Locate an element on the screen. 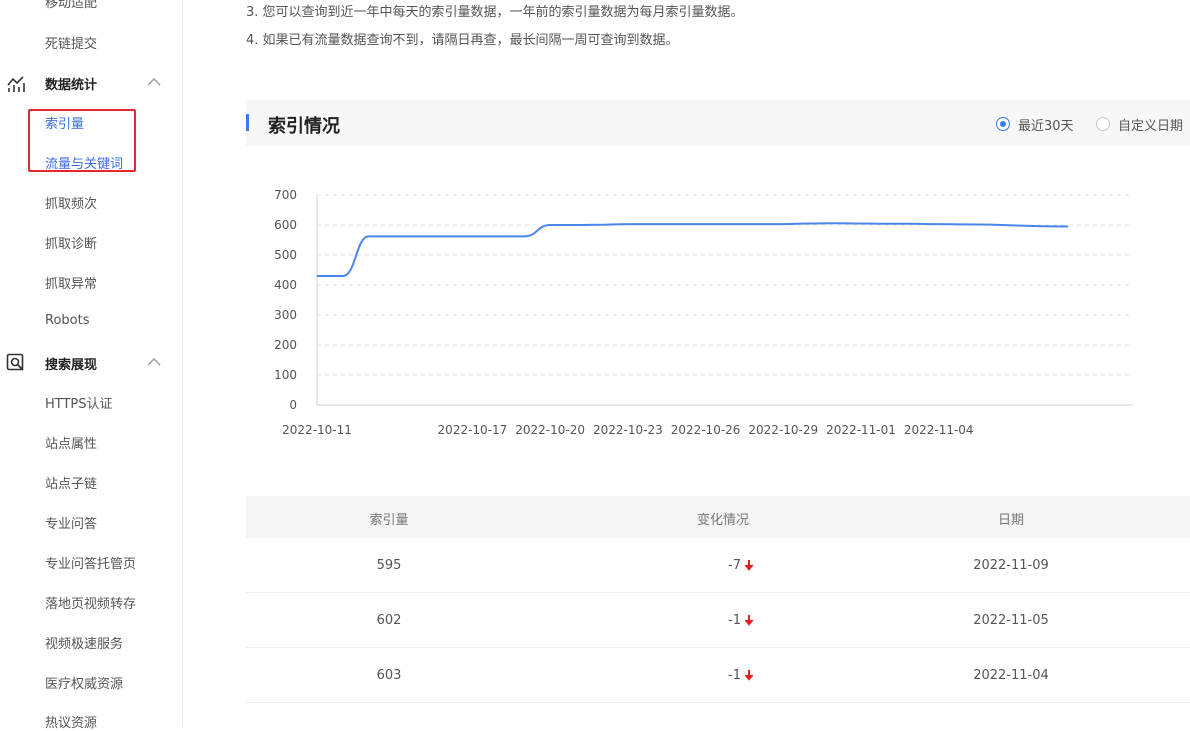 The height and width of the screenshot is (731, 1190). table-header: 索引量 变化情况 日期 is located at coordinates (718, 517).